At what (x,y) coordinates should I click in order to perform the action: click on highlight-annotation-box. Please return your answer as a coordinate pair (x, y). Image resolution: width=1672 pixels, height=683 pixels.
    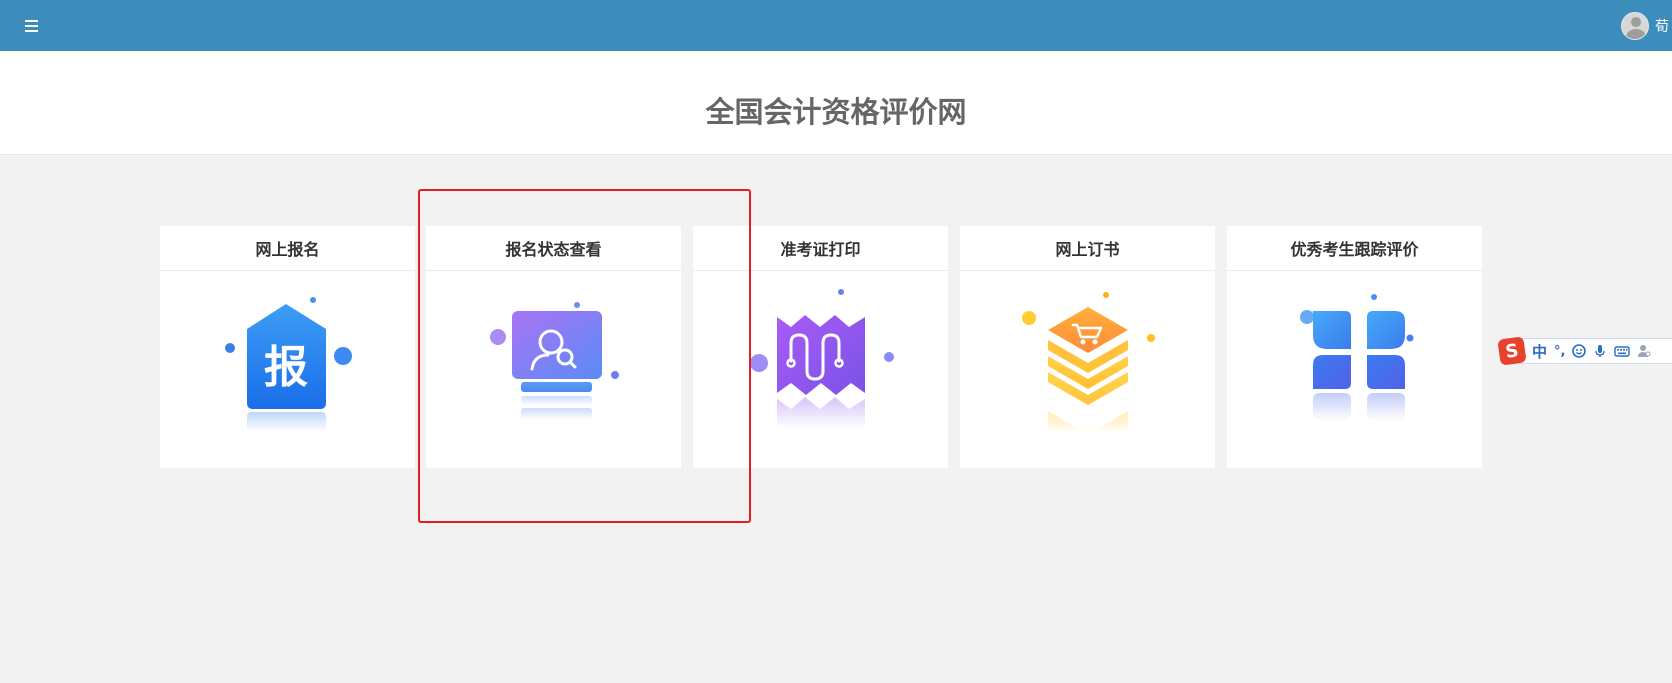
    Looking at the image, I should click on (584, 356).